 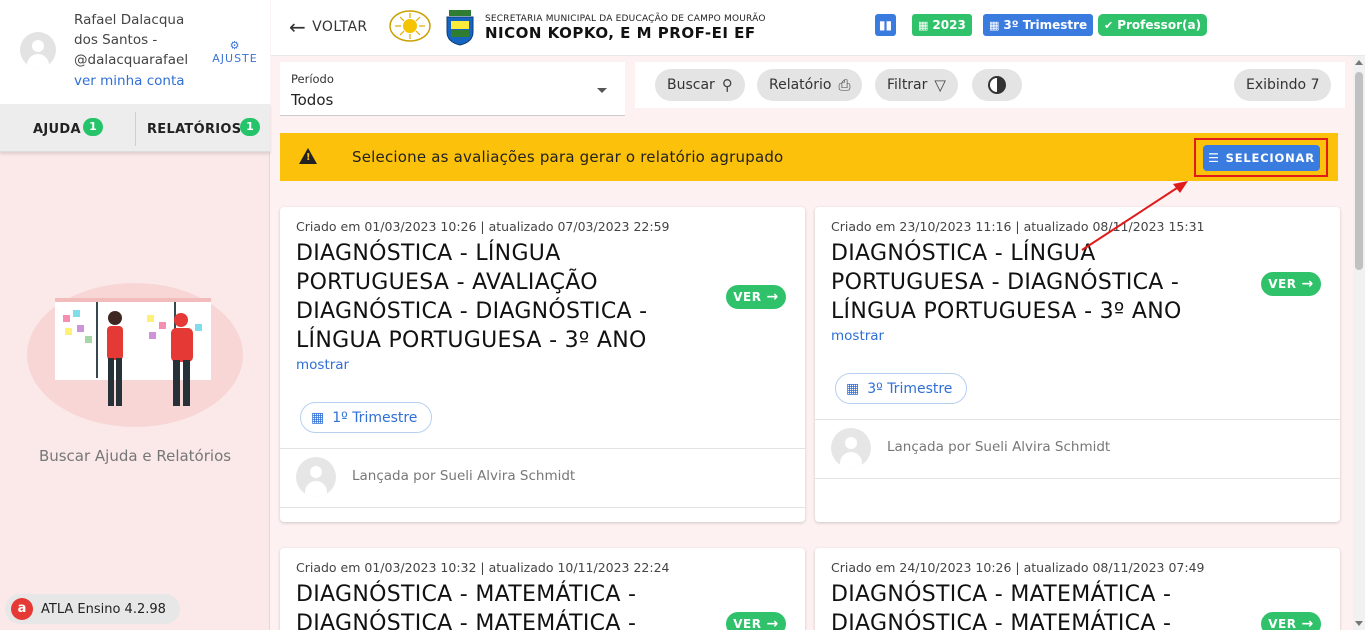 I want to click on back-label: VOLTAR, so click(x=340, y=27).